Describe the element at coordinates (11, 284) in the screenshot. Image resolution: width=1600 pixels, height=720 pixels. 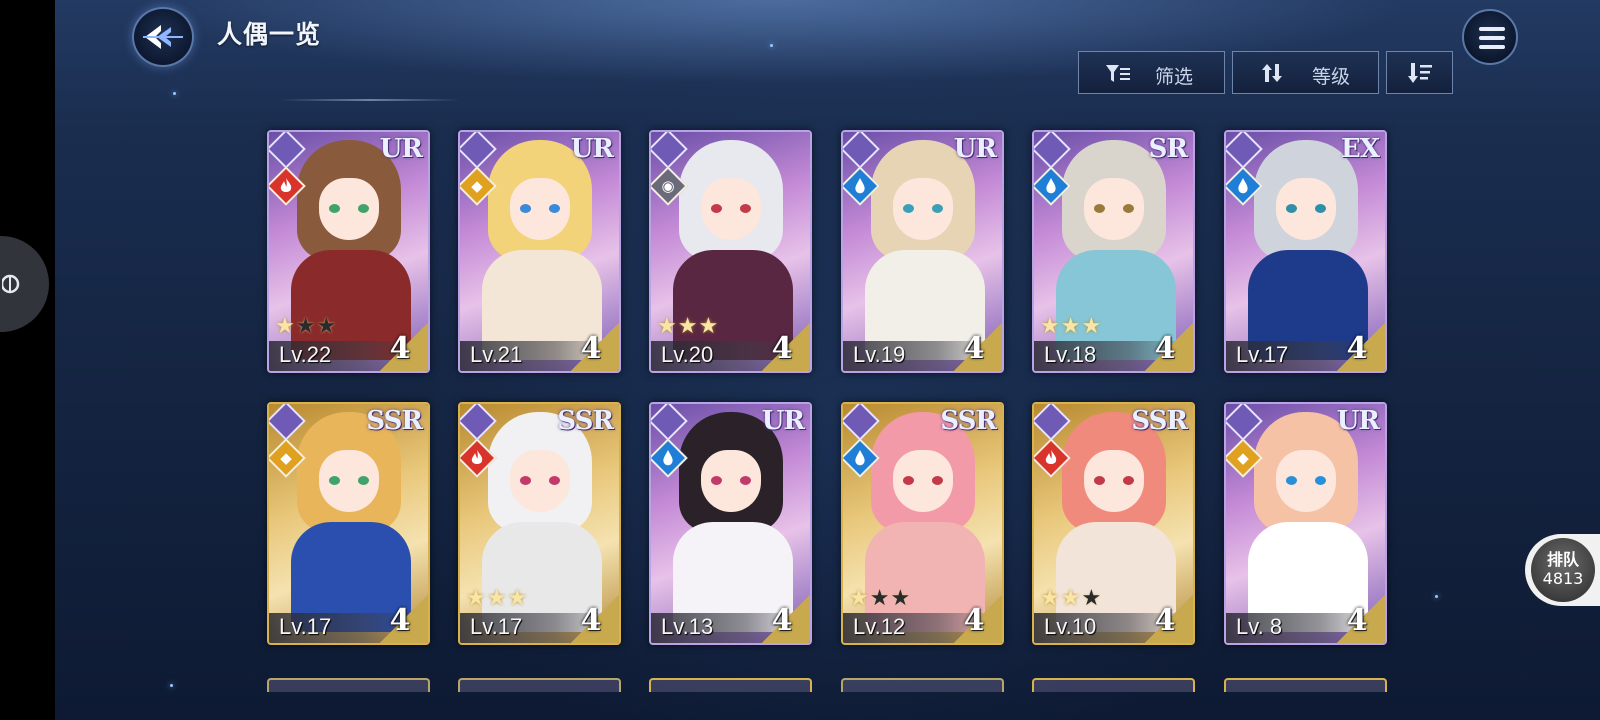
I see `assist-icon` at that location.